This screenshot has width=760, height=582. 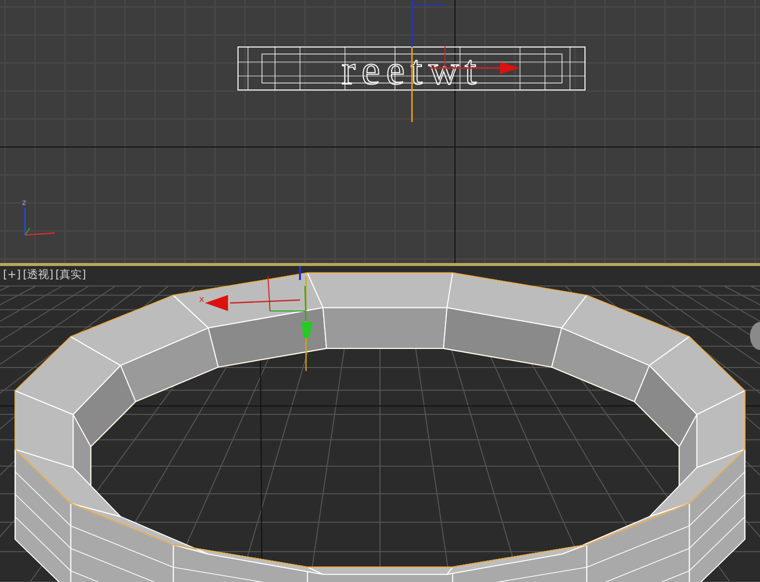 I want to click on viewport-menu-label: [+], so click(x=12, y=275).